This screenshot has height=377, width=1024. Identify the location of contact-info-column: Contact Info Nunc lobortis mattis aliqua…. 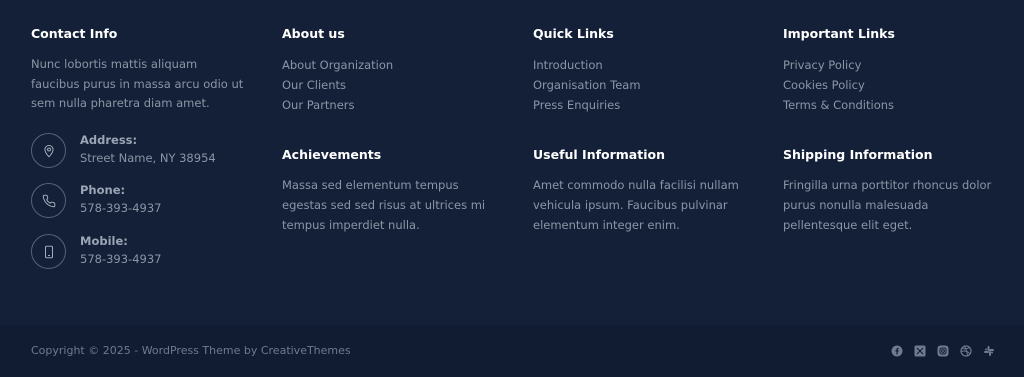
(138, 147).